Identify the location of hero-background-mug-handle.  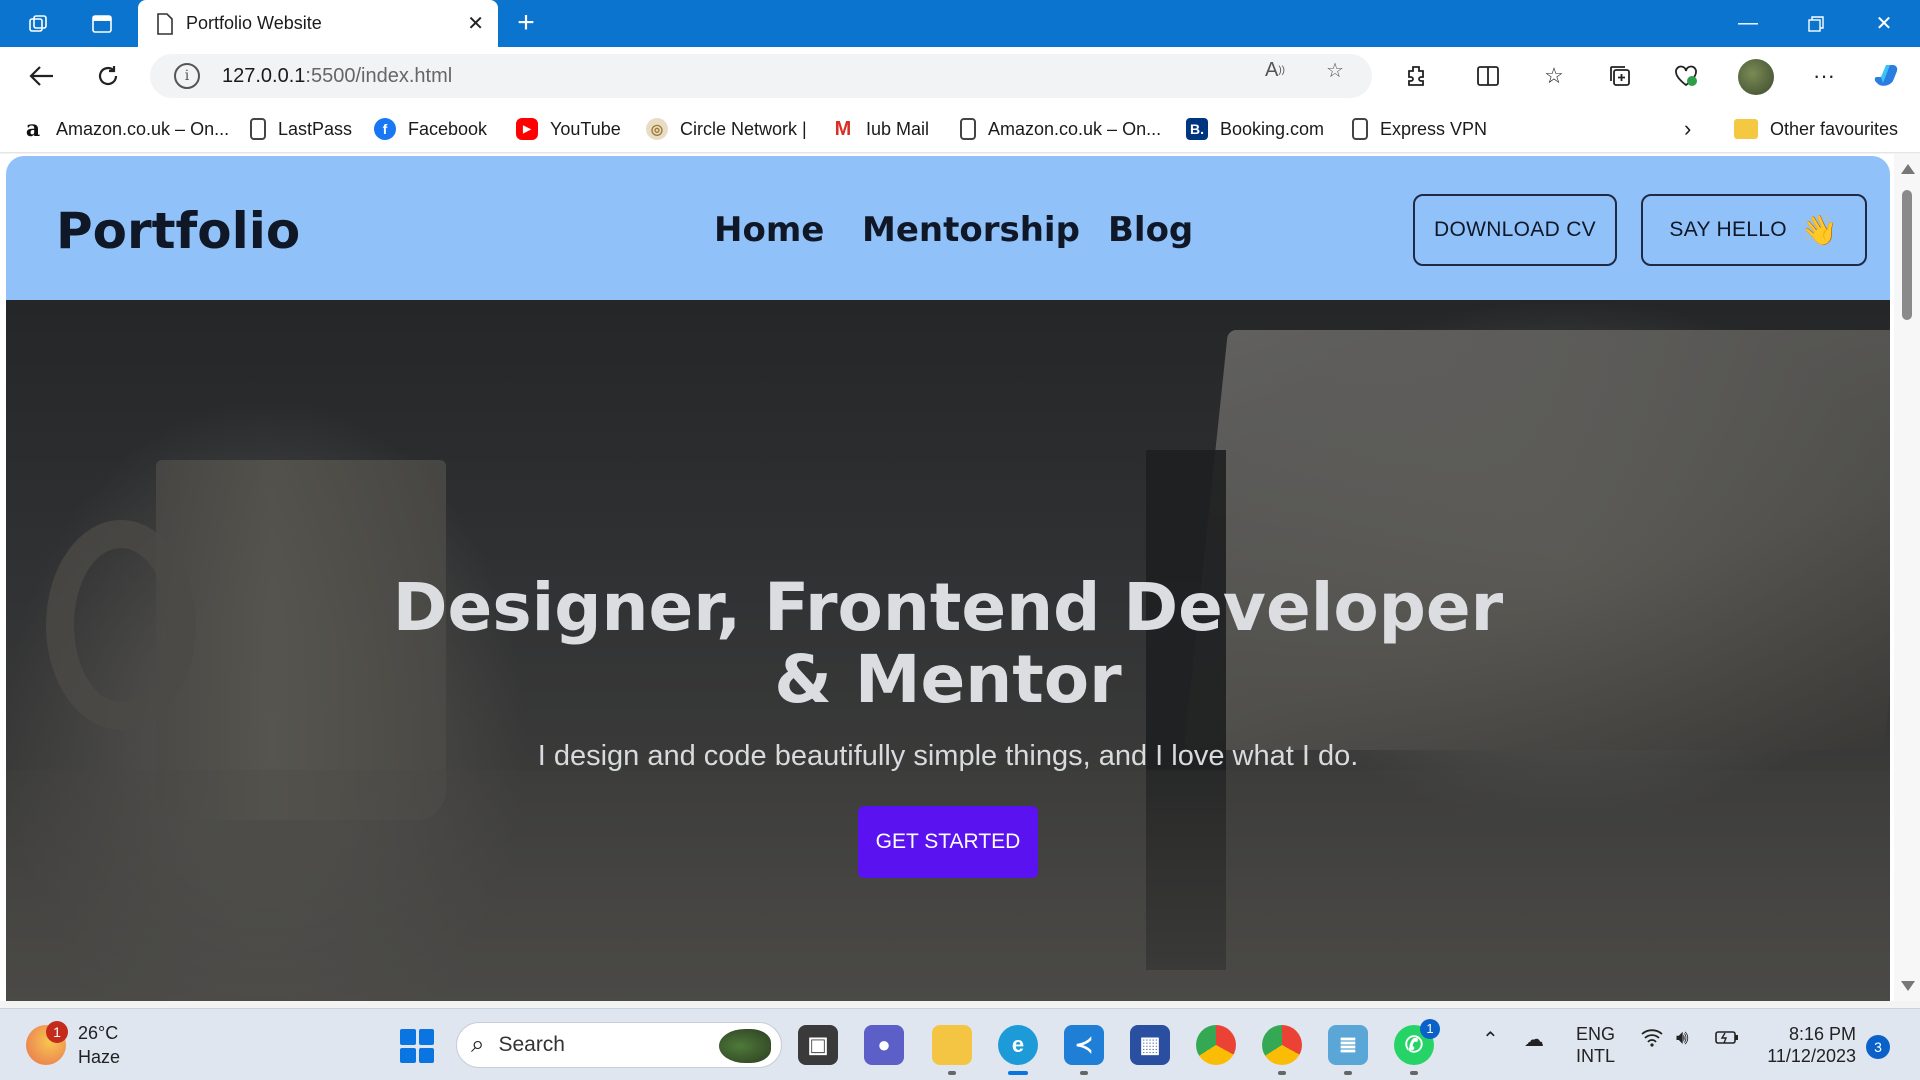
(121, 625).